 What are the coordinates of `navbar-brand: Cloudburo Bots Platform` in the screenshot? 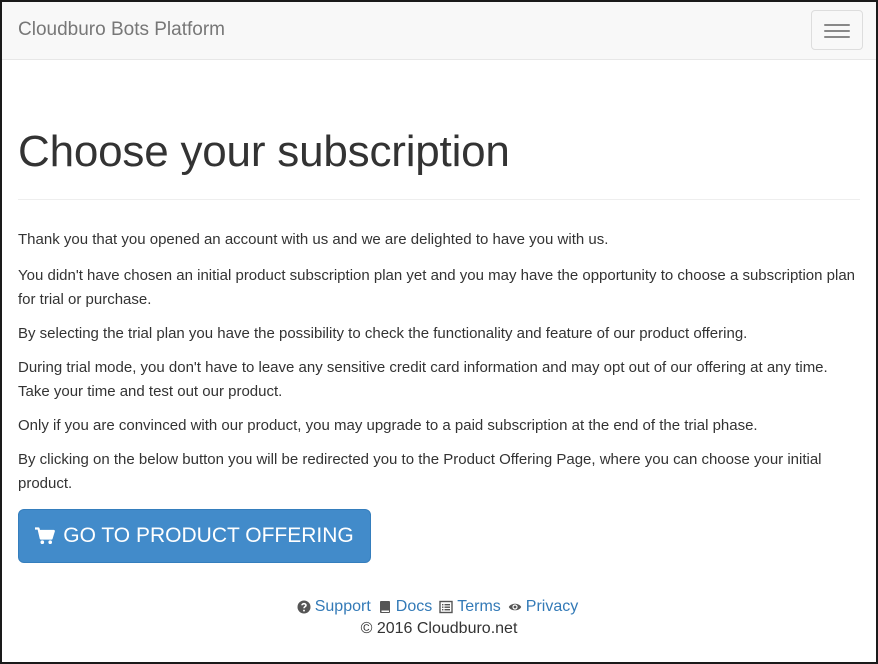 It's located at (121, 30).